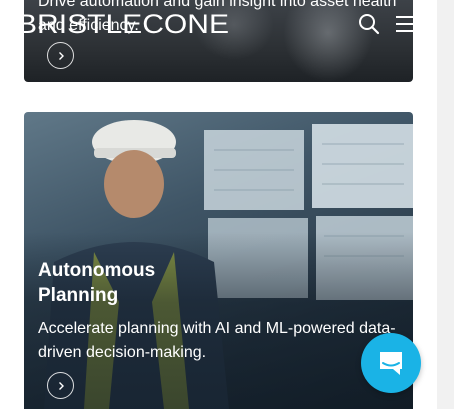 Image resolution: width=454 pixels, height=409 pixels. I want to click on scrollbar-thumb, so click(445, 204).